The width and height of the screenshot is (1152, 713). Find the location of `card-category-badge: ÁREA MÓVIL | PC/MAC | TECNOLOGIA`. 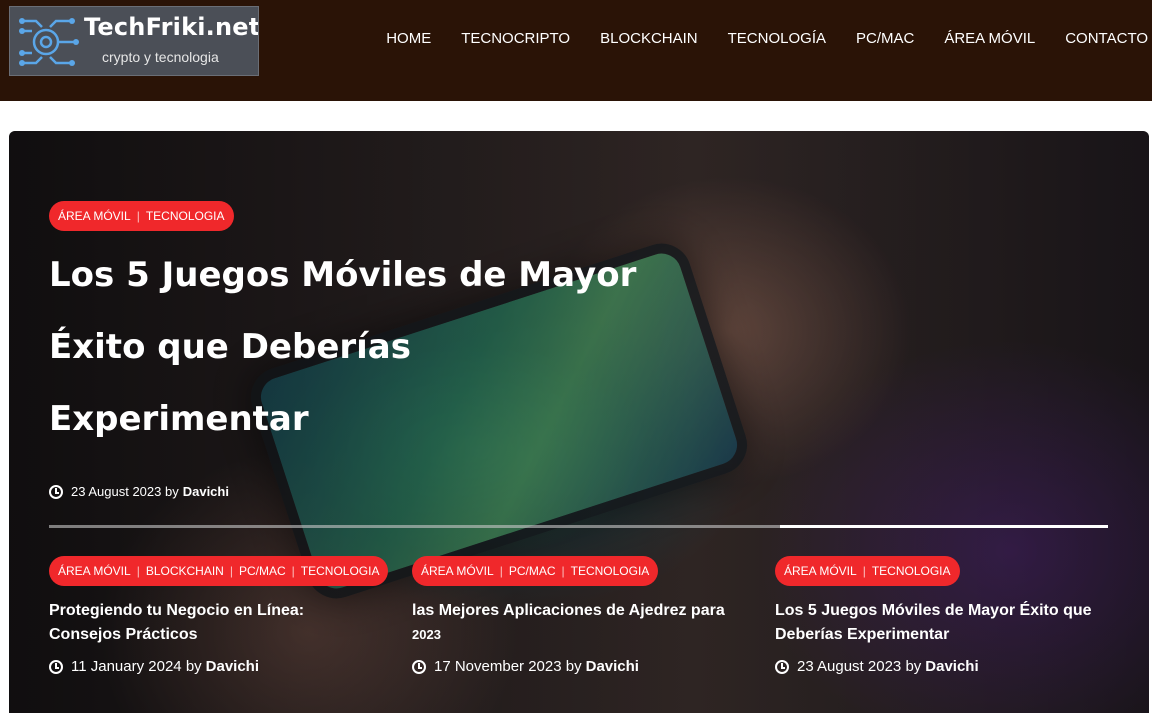

card-category-badge: ÁREA MÓVIL | PC/MAC | TECNOLOGIA is located at coordinates (535, 571).